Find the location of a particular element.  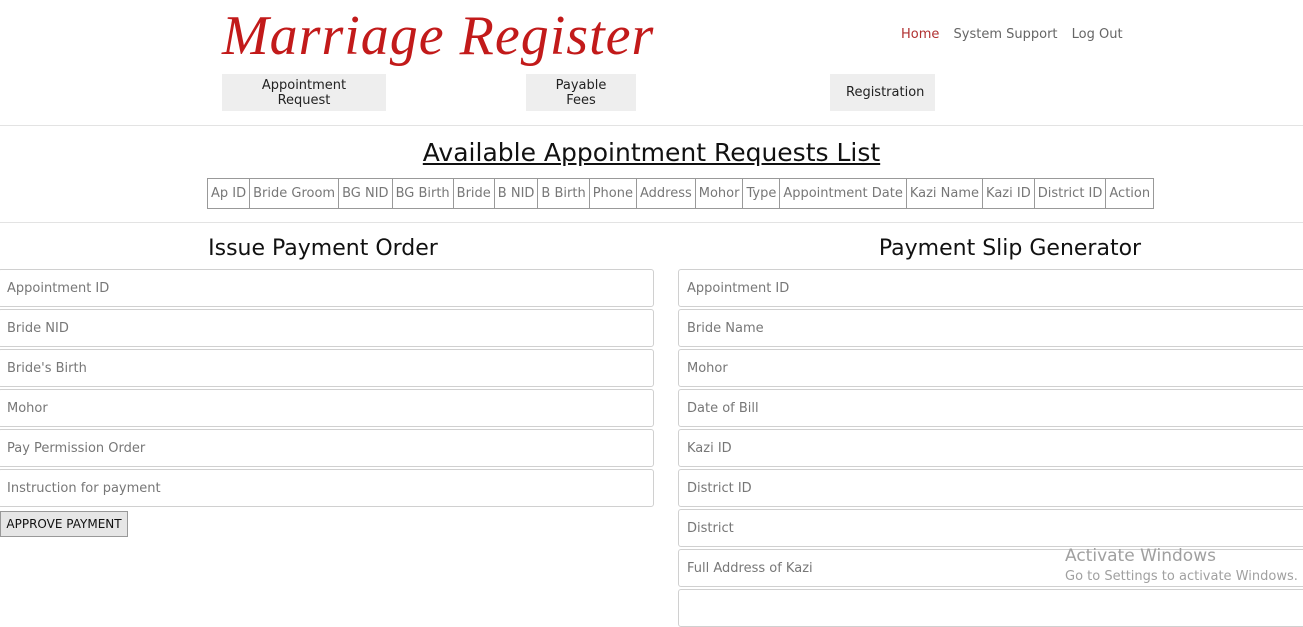

column-header: BG Birth is located at coordinates (422, 193).